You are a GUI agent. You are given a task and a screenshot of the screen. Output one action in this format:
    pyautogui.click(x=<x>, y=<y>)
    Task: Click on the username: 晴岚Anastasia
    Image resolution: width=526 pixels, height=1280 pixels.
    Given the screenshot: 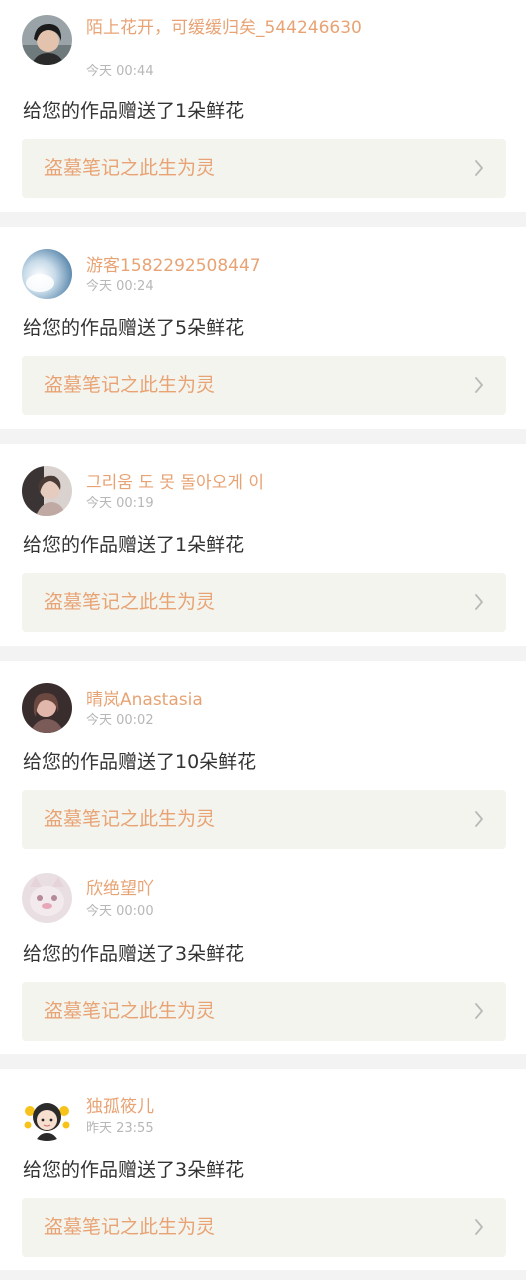 What is the action you would take?
    pyautogui.click(x=236, y=700)
    